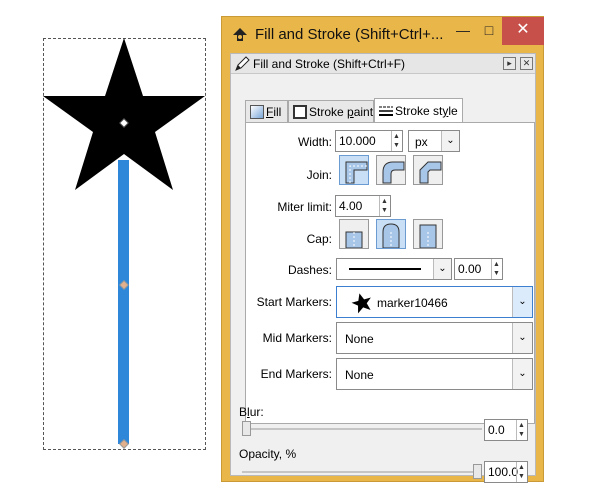 The height and width of the screenshot is (500, 600). Describe the element at coordinates (296, 374) in the screenshot. I see `end-markers-label: End Markers:` at that location.